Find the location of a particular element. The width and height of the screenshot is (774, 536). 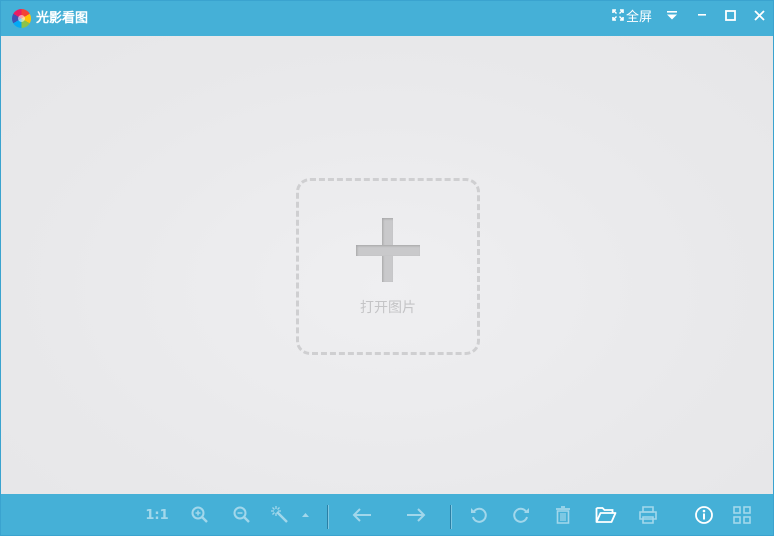

enhance-dropdown-button is located at coordinates (306, 515).